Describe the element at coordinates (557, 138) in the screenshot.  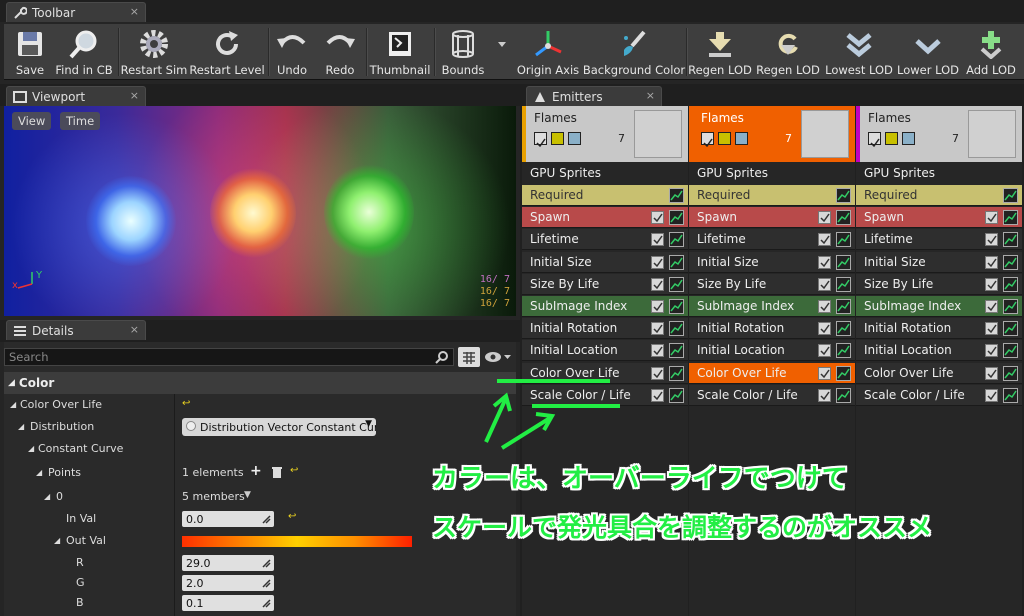
I see `emitter-render-mode-icon` at that location.